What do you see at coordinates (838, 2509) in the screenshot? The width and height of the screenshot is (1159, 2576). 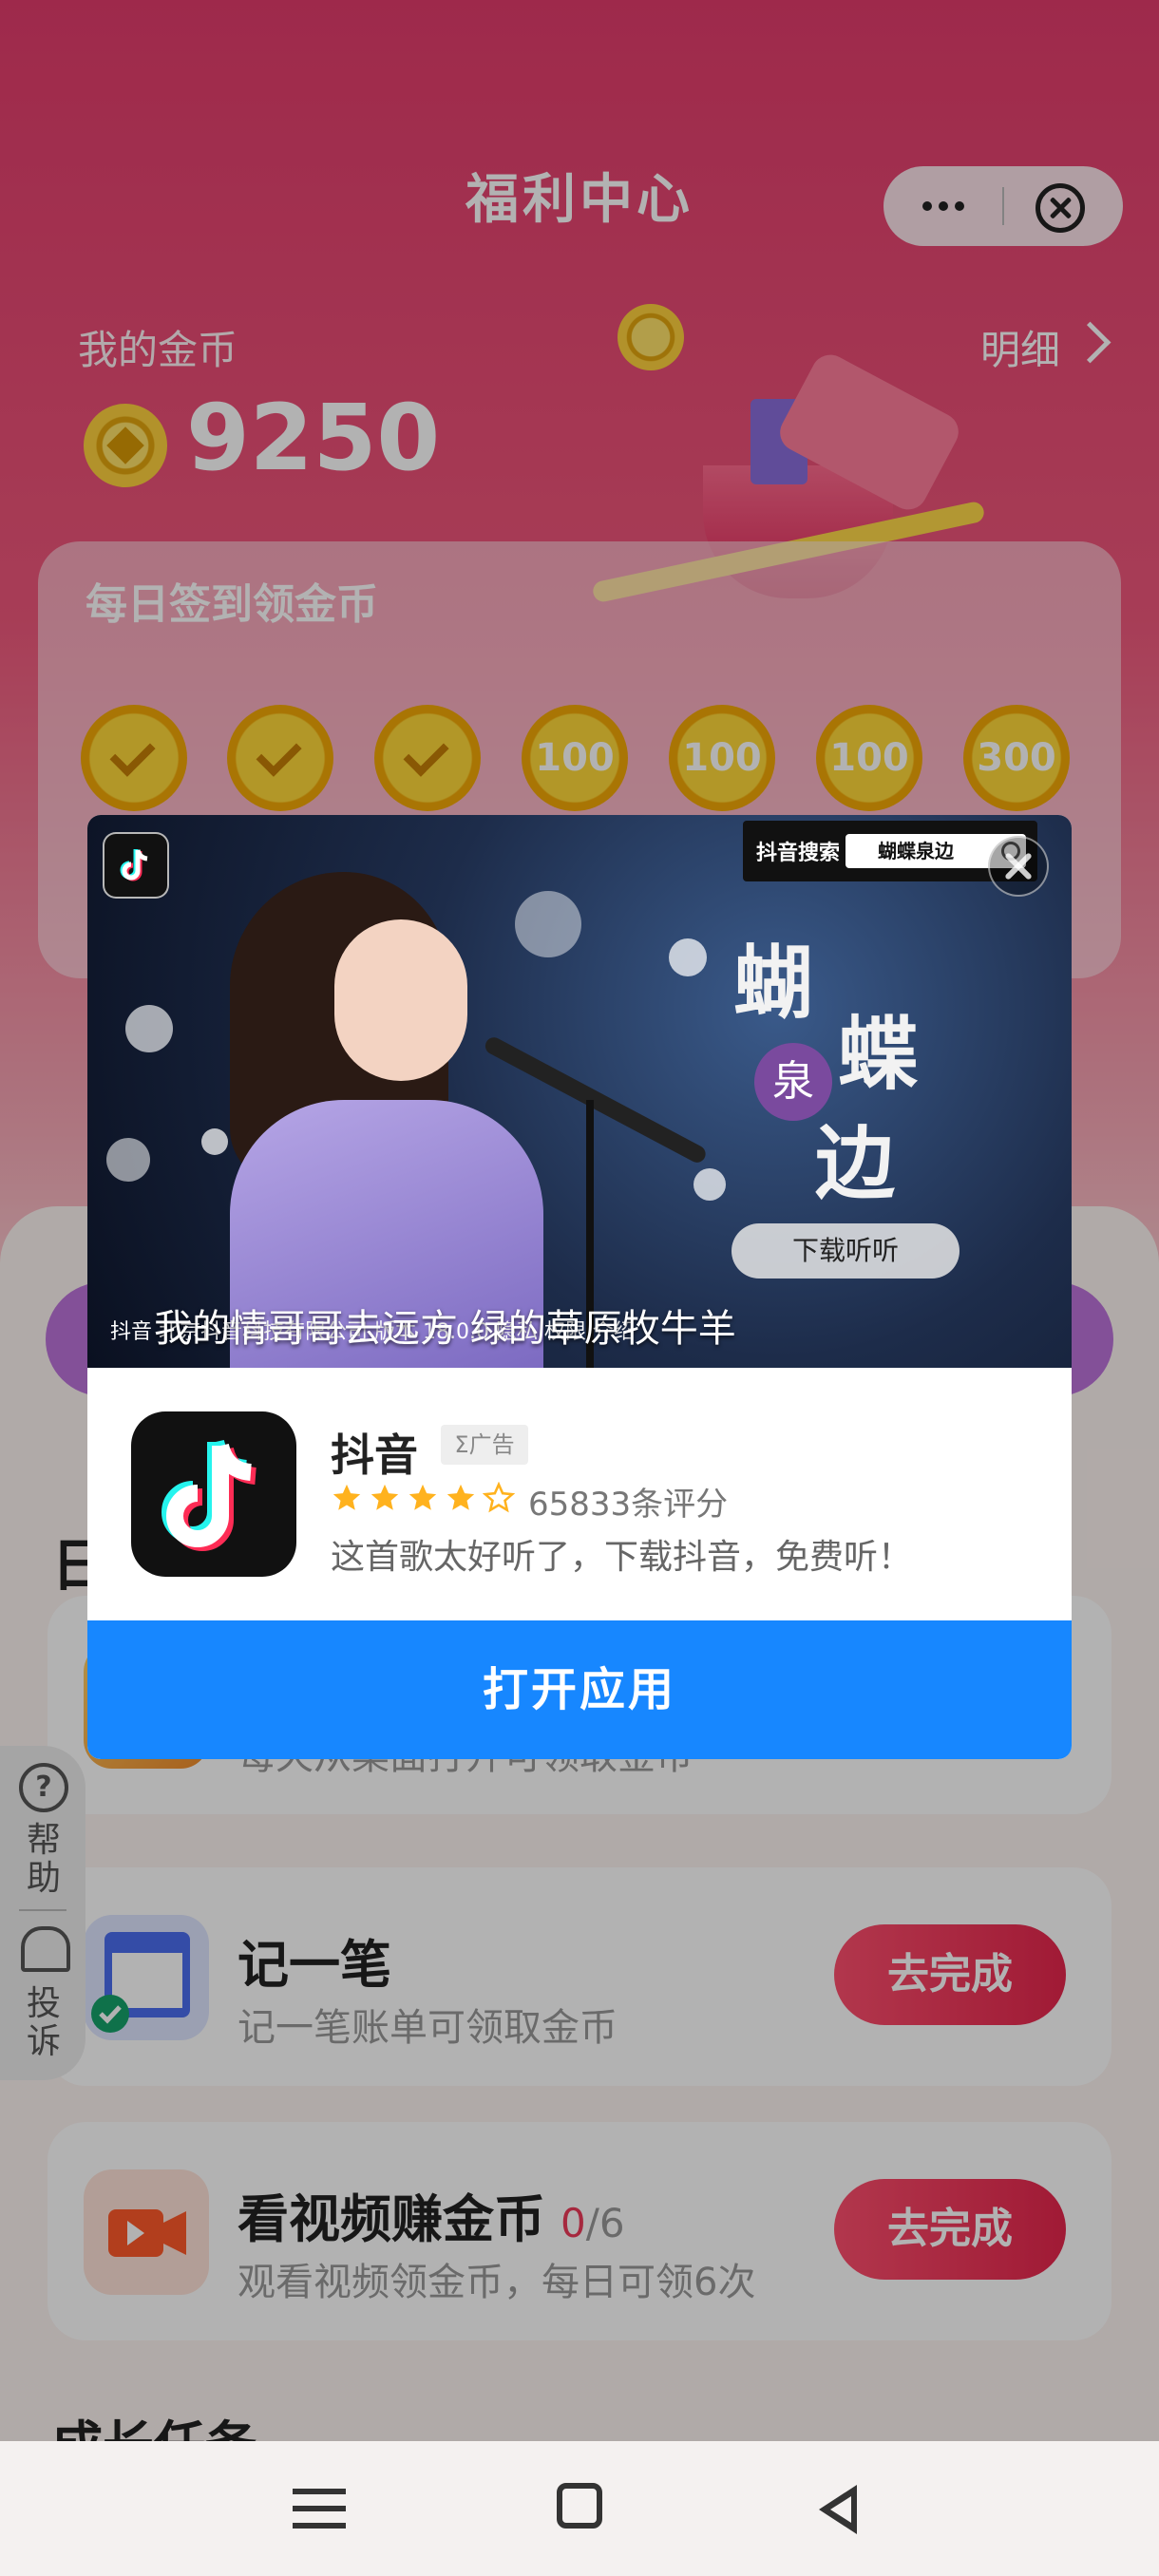 I see `back-triangle-icon` at bounding box center [838, 2509].